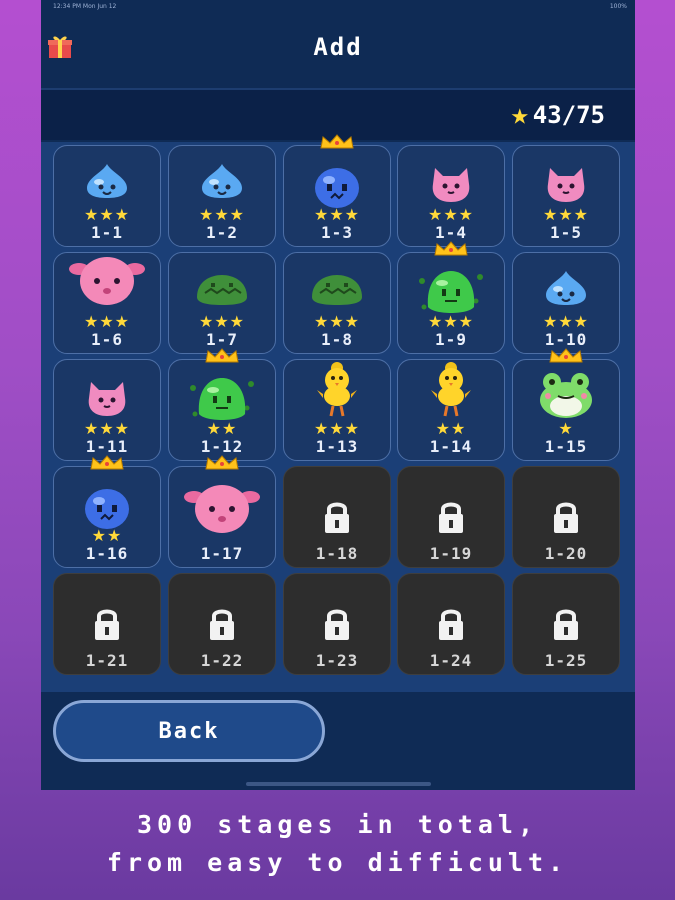  What do you see at coordinates (337, 660) in the screenshot?
I see `stage-label: 1-23` at bounding box center [337, 660].